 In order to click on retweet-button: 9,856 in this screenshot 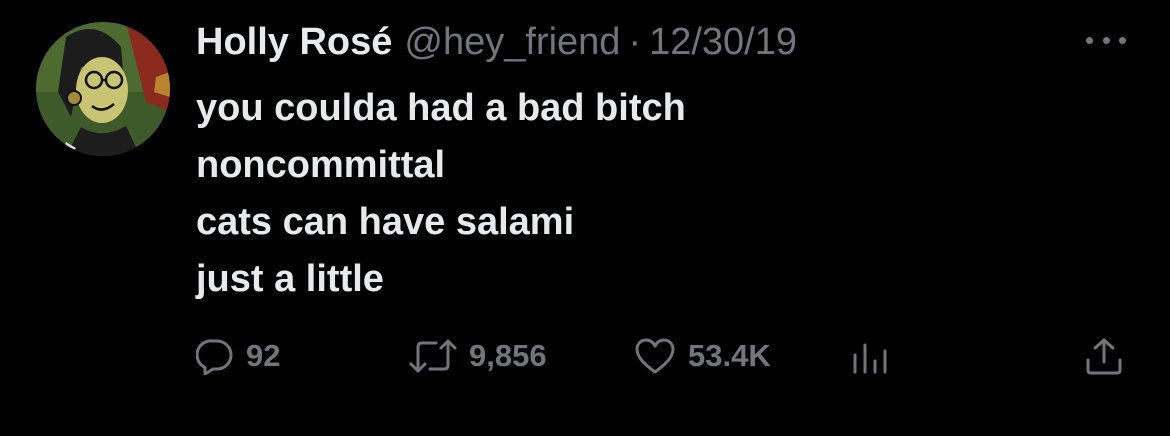, I will do `click(478, 356)`.